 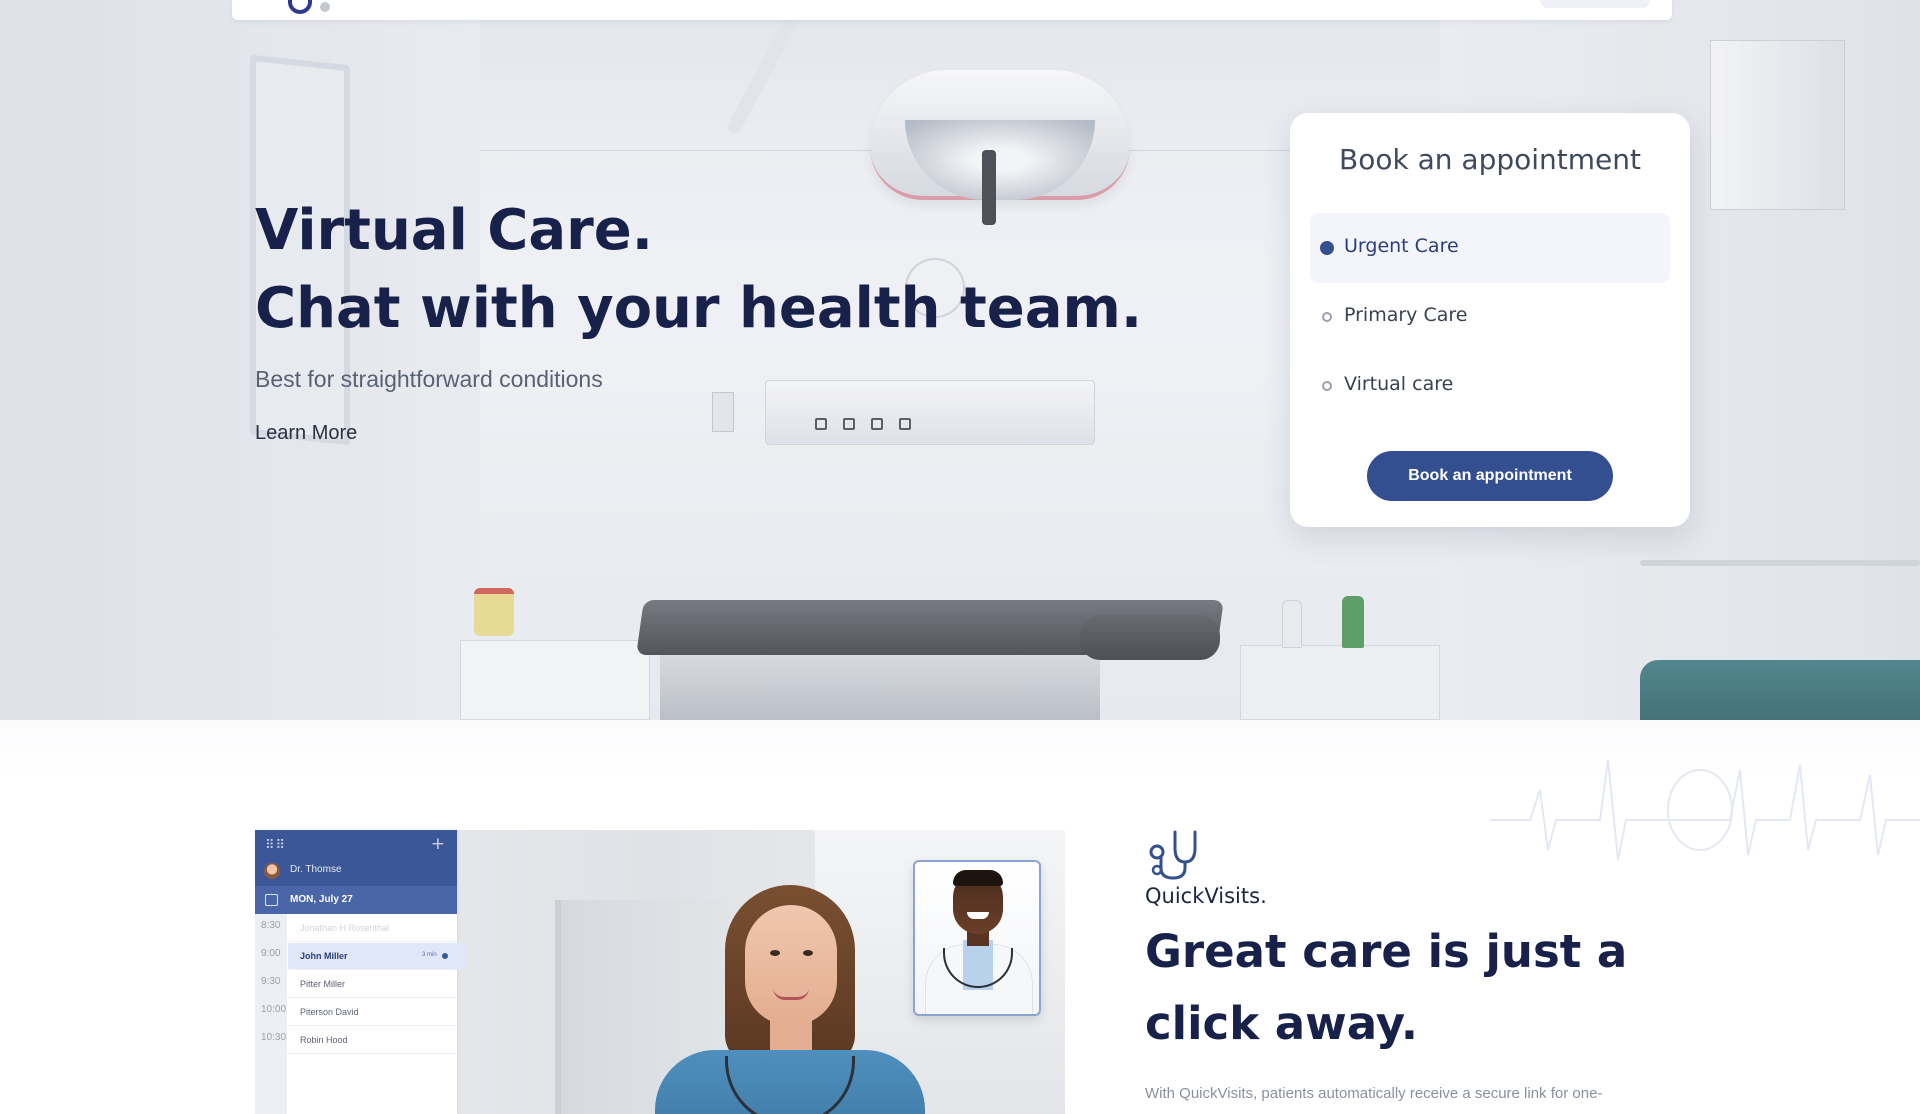 I want to click on row-patient: John Miller, so click(x=324, y=956).